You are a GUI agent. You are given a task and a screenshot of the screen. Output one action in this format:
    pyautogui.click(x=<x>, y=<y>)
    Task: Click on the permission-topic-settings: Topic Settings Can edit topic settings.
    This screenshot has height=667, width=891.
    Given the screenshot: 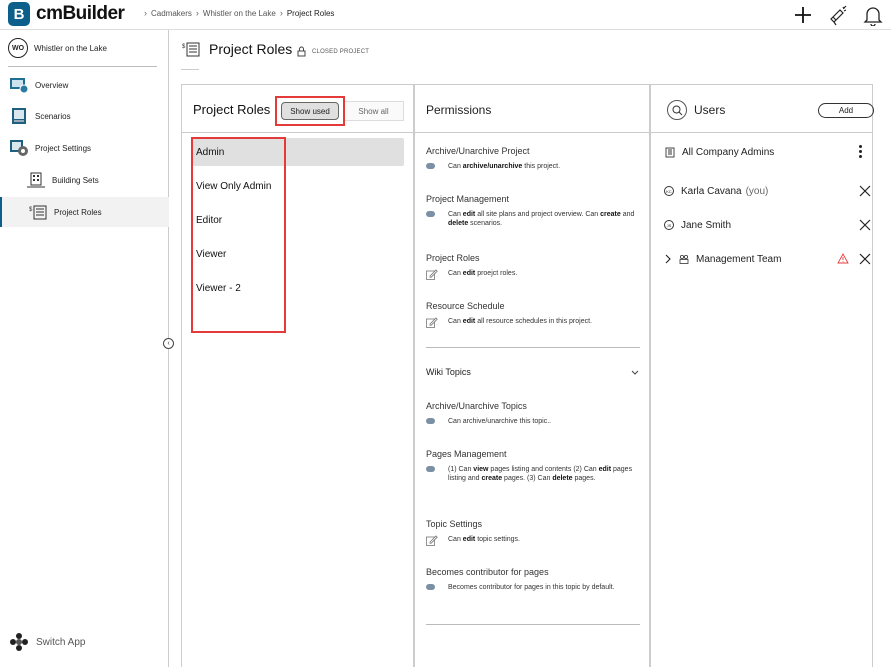 What is the action you would take?
    pyautogui.click(x=533, y=532)
    